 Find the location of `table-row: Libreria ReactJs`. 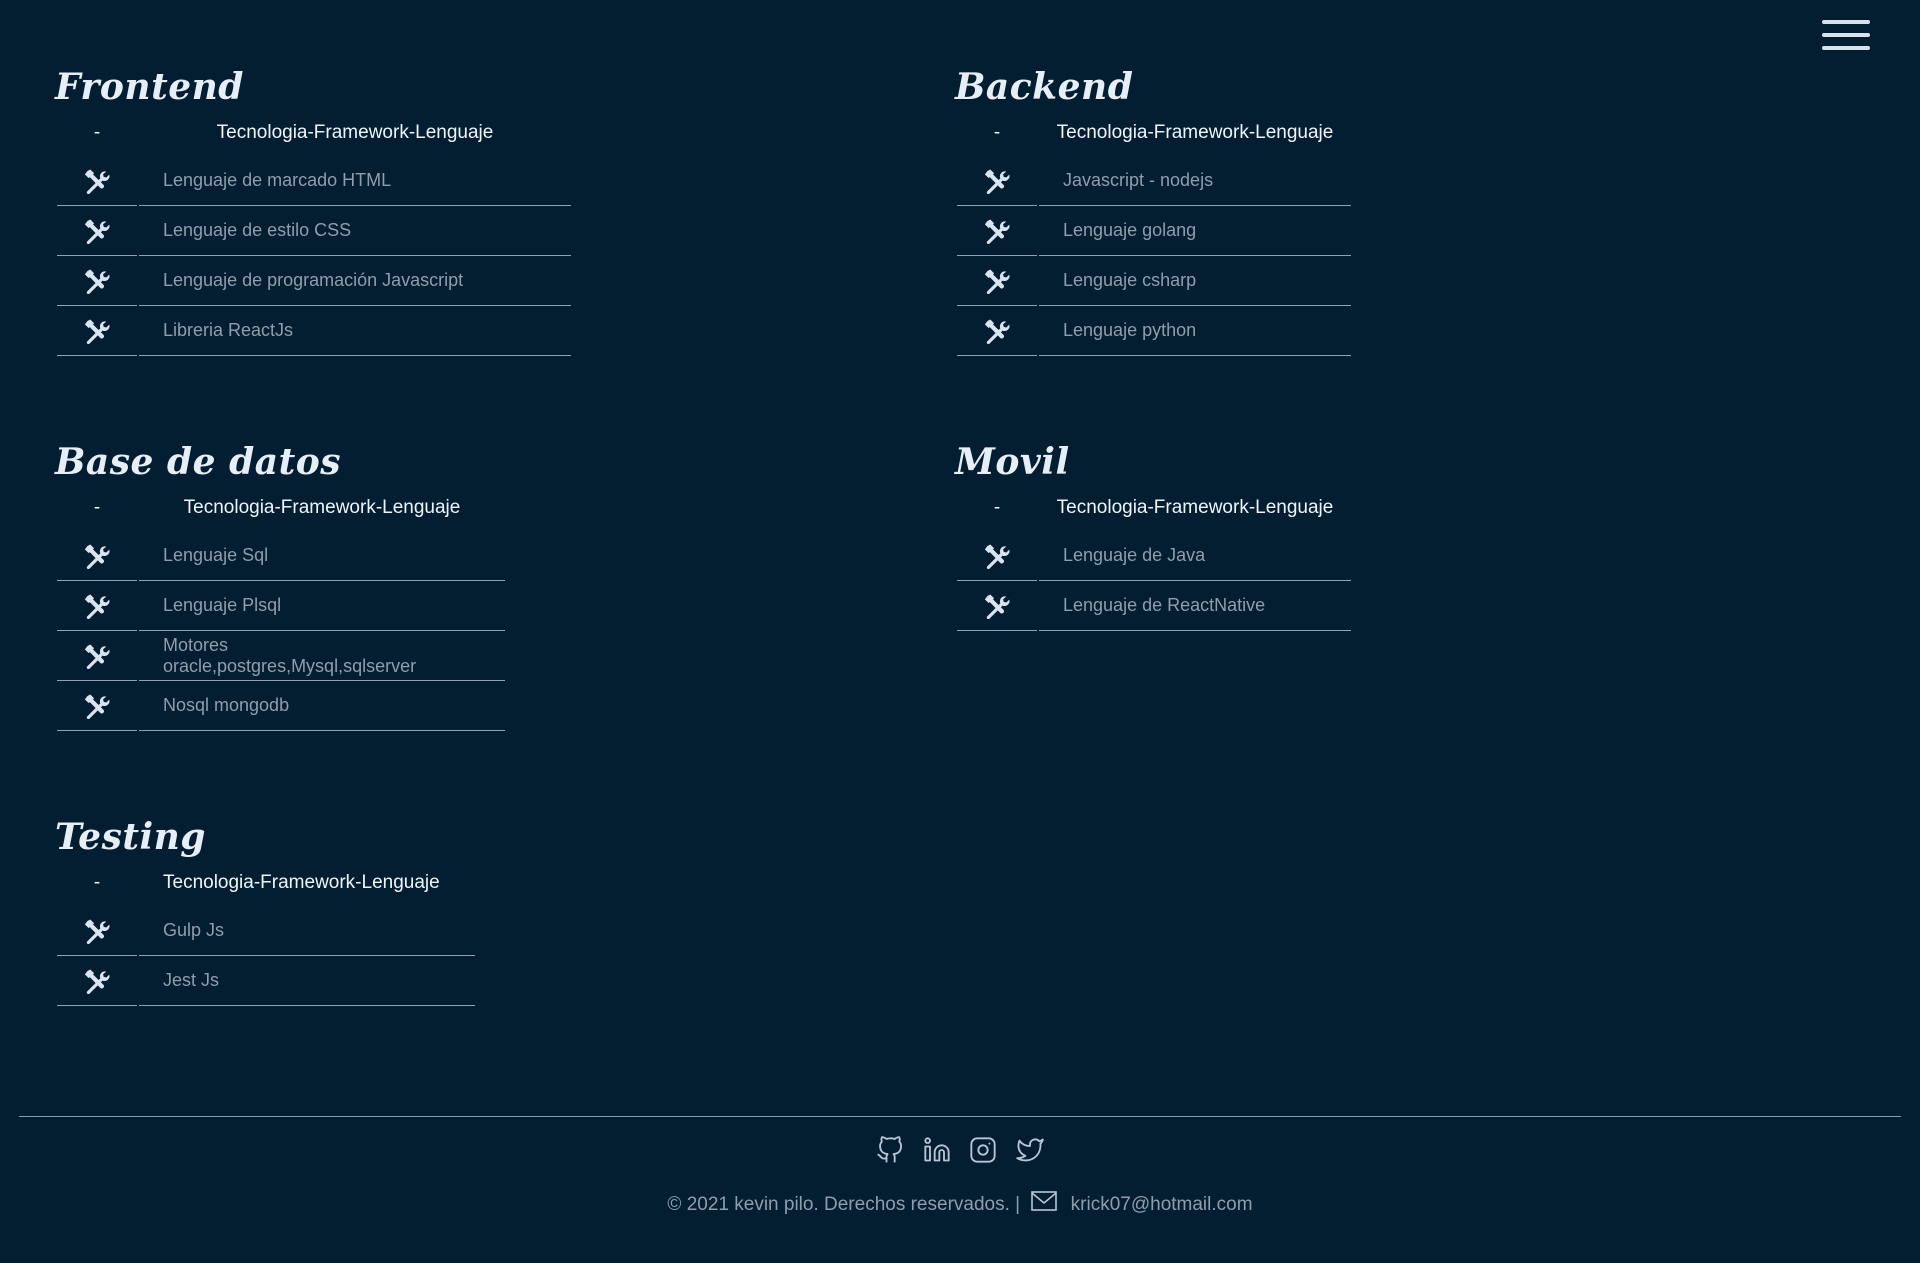

table-row: Libreria ReactJs is located at coordinates (314, 331).